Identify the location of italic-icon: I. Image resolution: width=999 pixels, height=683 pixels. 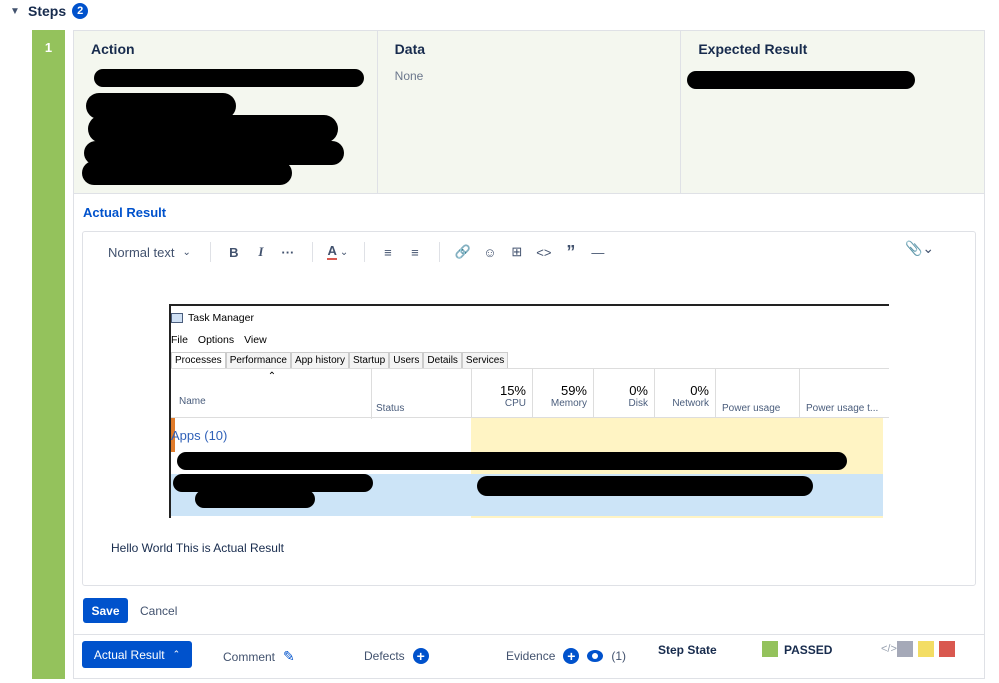
(261, 252).